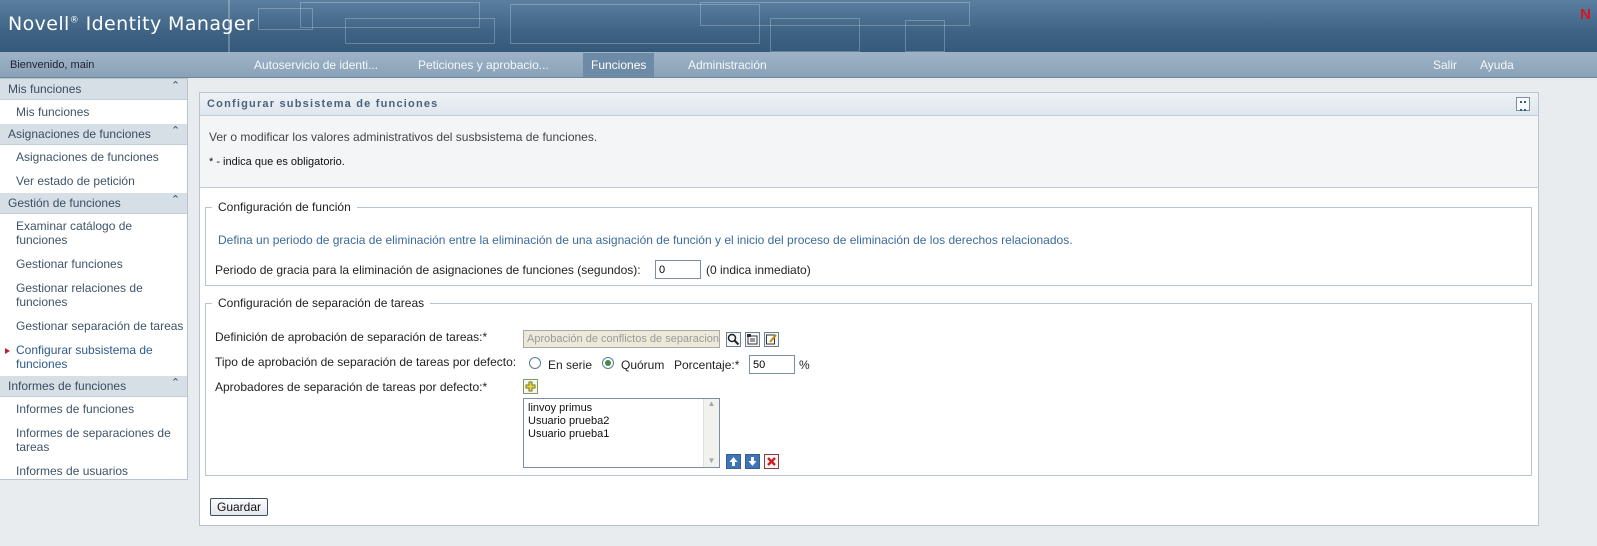 This screenshot has width=1597, height=546. Describe the element at coordinates (570, 365) in the screenshot. I see `radio-serial-label: En serie` at that location.